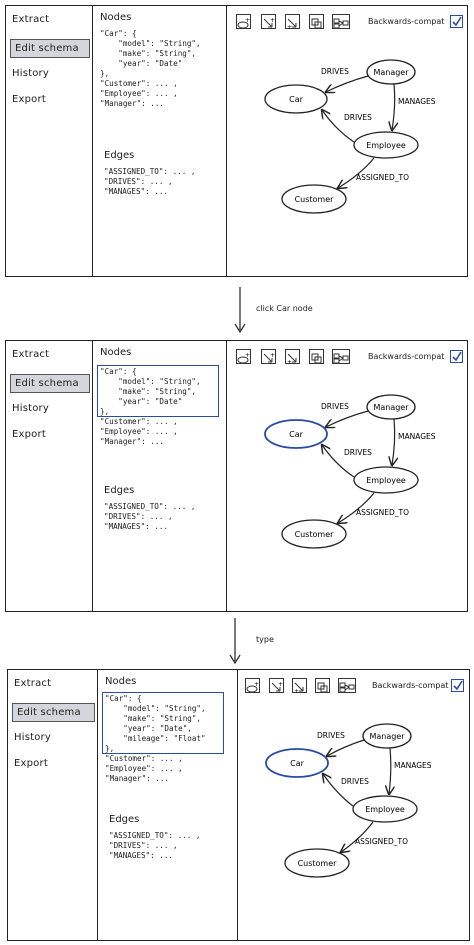 Image resolution: width=474 pixels, height=945 pixels. Describe the element at coordinates (265, 639) in the screenshot. I see `step-label-type: type` at that location.